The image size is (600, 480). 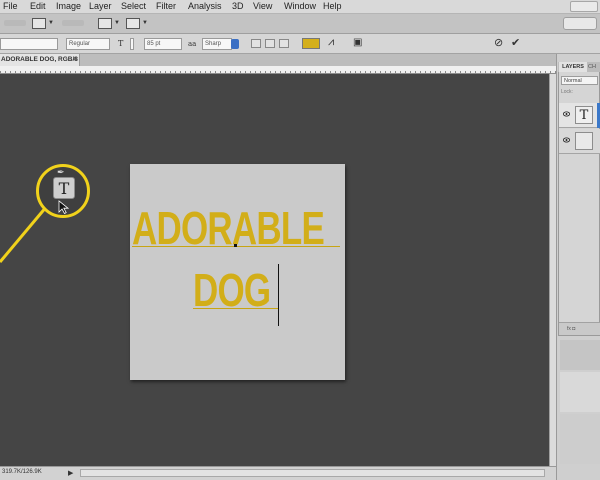 What do you see at coordinates (64, 207) in the screenshot?
I see `mouse-pointer-icon` at bounding box center [64, 207].